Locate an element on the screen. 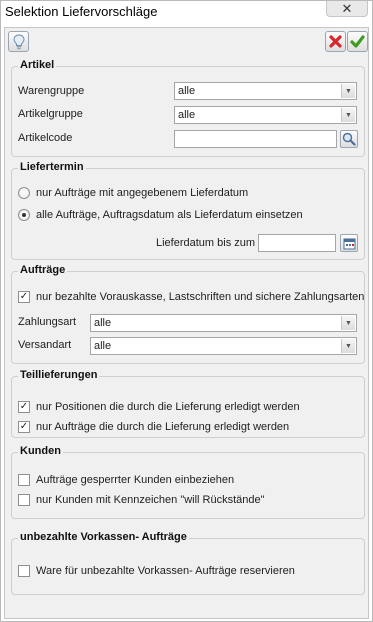 The image size is (373, 622). artikelgruppe-select: alle ▼ is located at coordinates (265, 115).